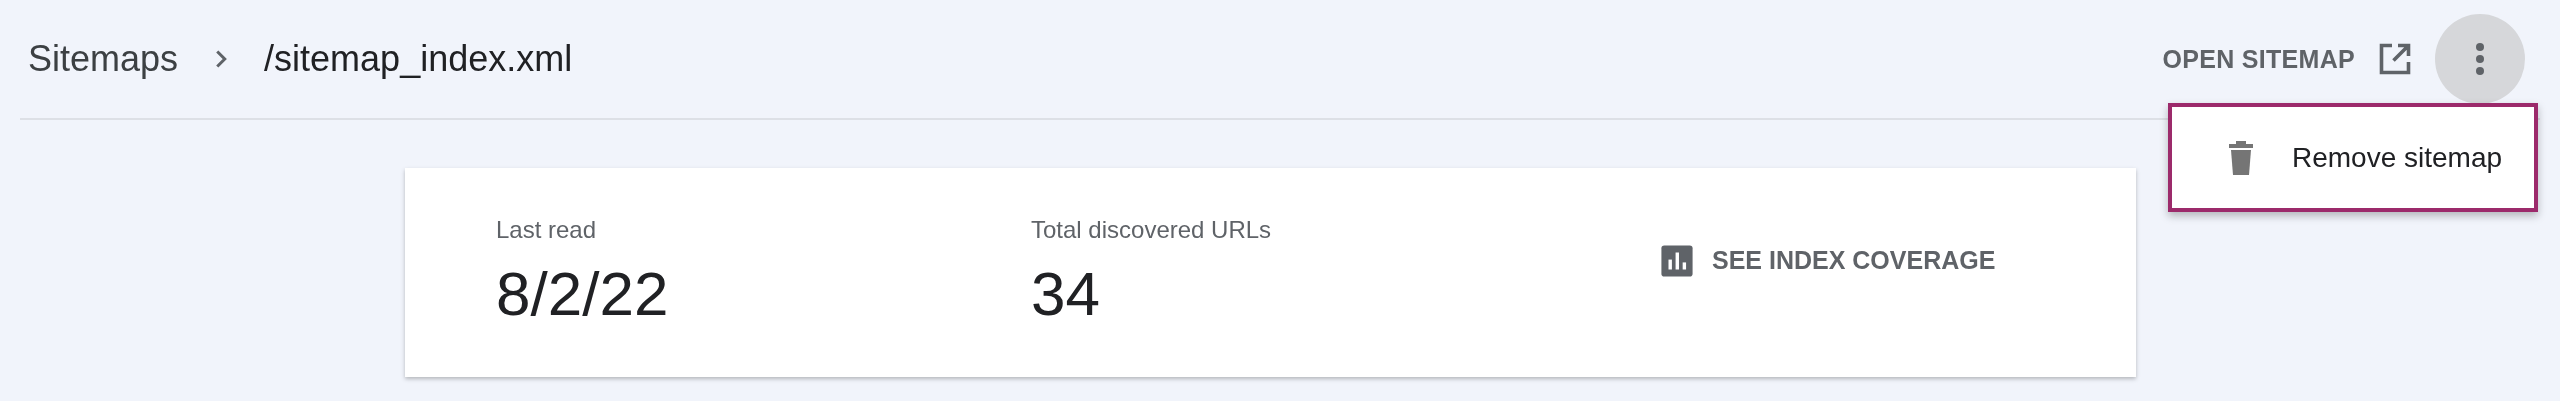 Image resolution: width=2560 pixels, height=401 pixels. What do you see at coordinates (1828, 260) in the screenshot?
I see `see-index-coverage-link: SEE INDEX COVERAGE` at bounding box center [1828, 260].